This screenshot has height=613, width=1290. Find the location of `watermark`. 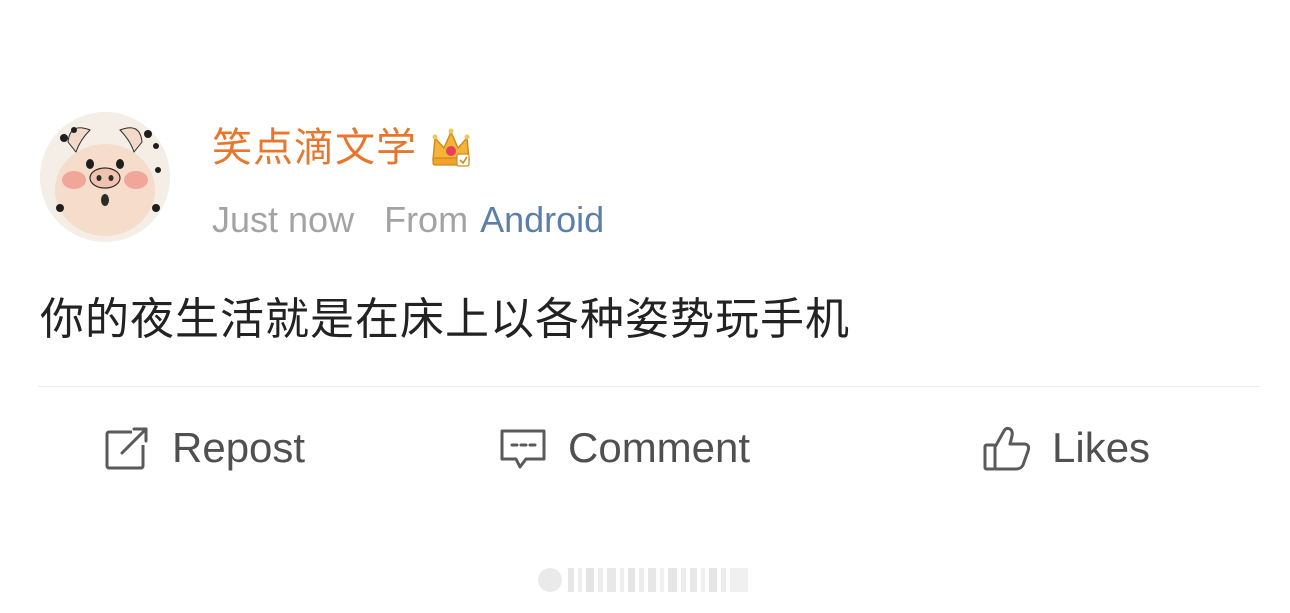

watermark is located at coordinates (645, 580).